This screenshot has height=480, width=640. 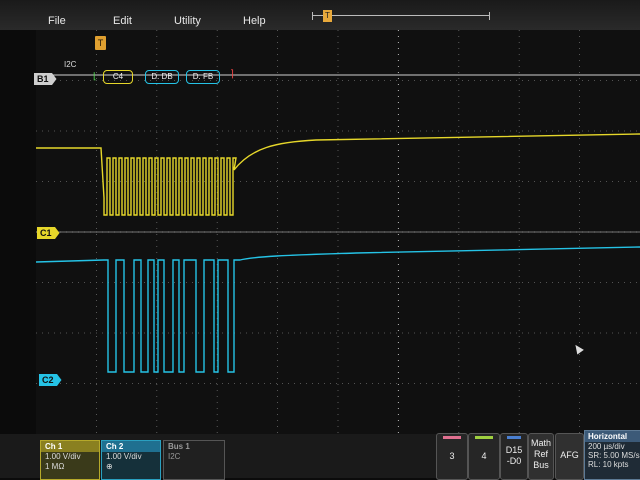 I want to click on menu-help: Help, so click(x=254, y=21).